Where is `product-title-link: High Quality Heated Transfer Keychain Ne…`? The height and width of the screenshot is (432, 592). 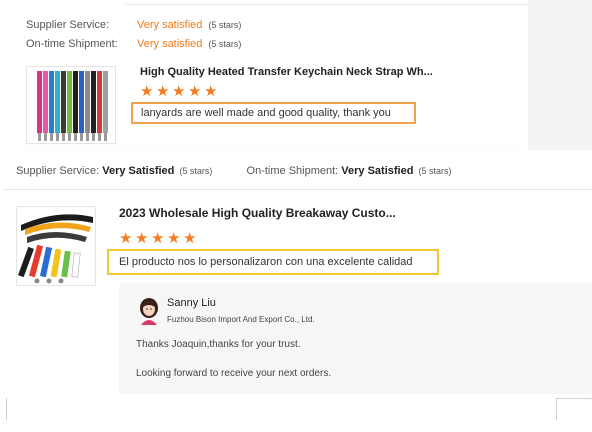
product-title-link: High Quality Heated Transfer Keychain Ne… is located at coordinates (286, 72).